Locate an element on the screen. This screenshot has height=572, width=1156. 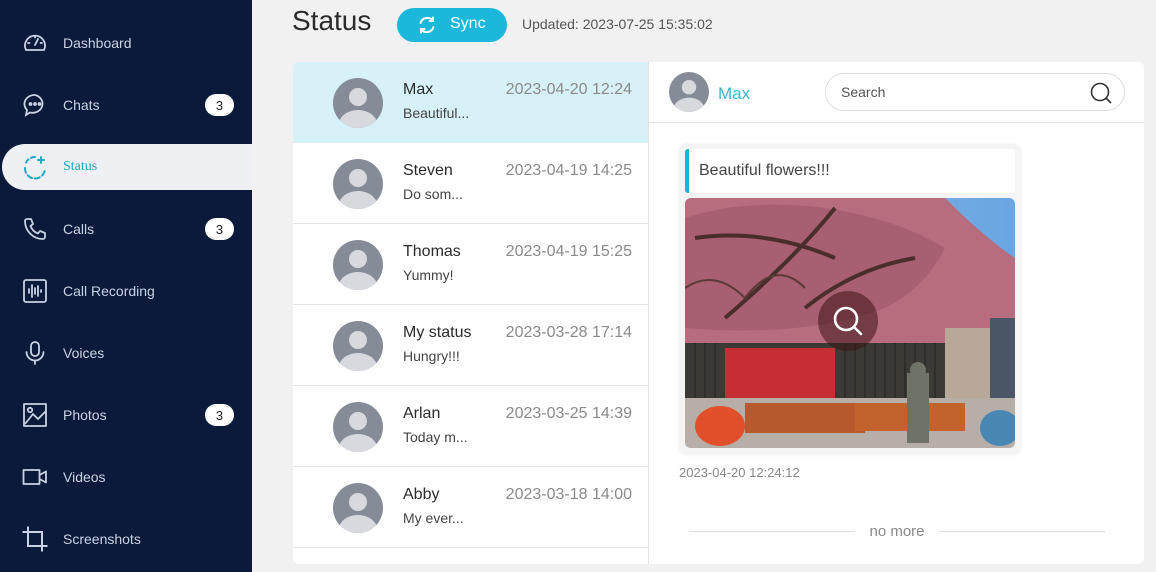
post-caption-text: Beautiful flowers!!! is located at coordinates (764, 170).